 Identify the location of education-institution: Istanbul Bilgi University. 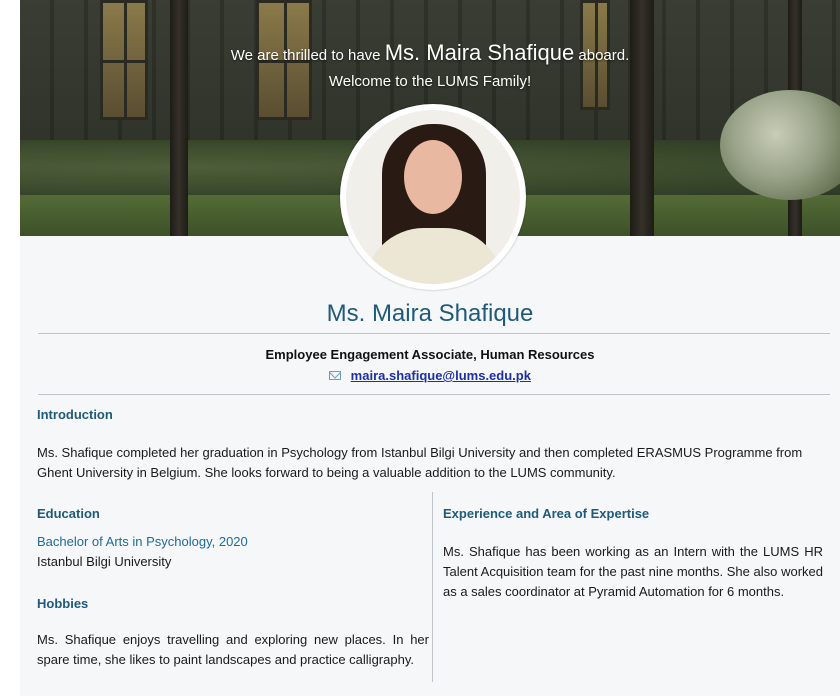
(104, 561).